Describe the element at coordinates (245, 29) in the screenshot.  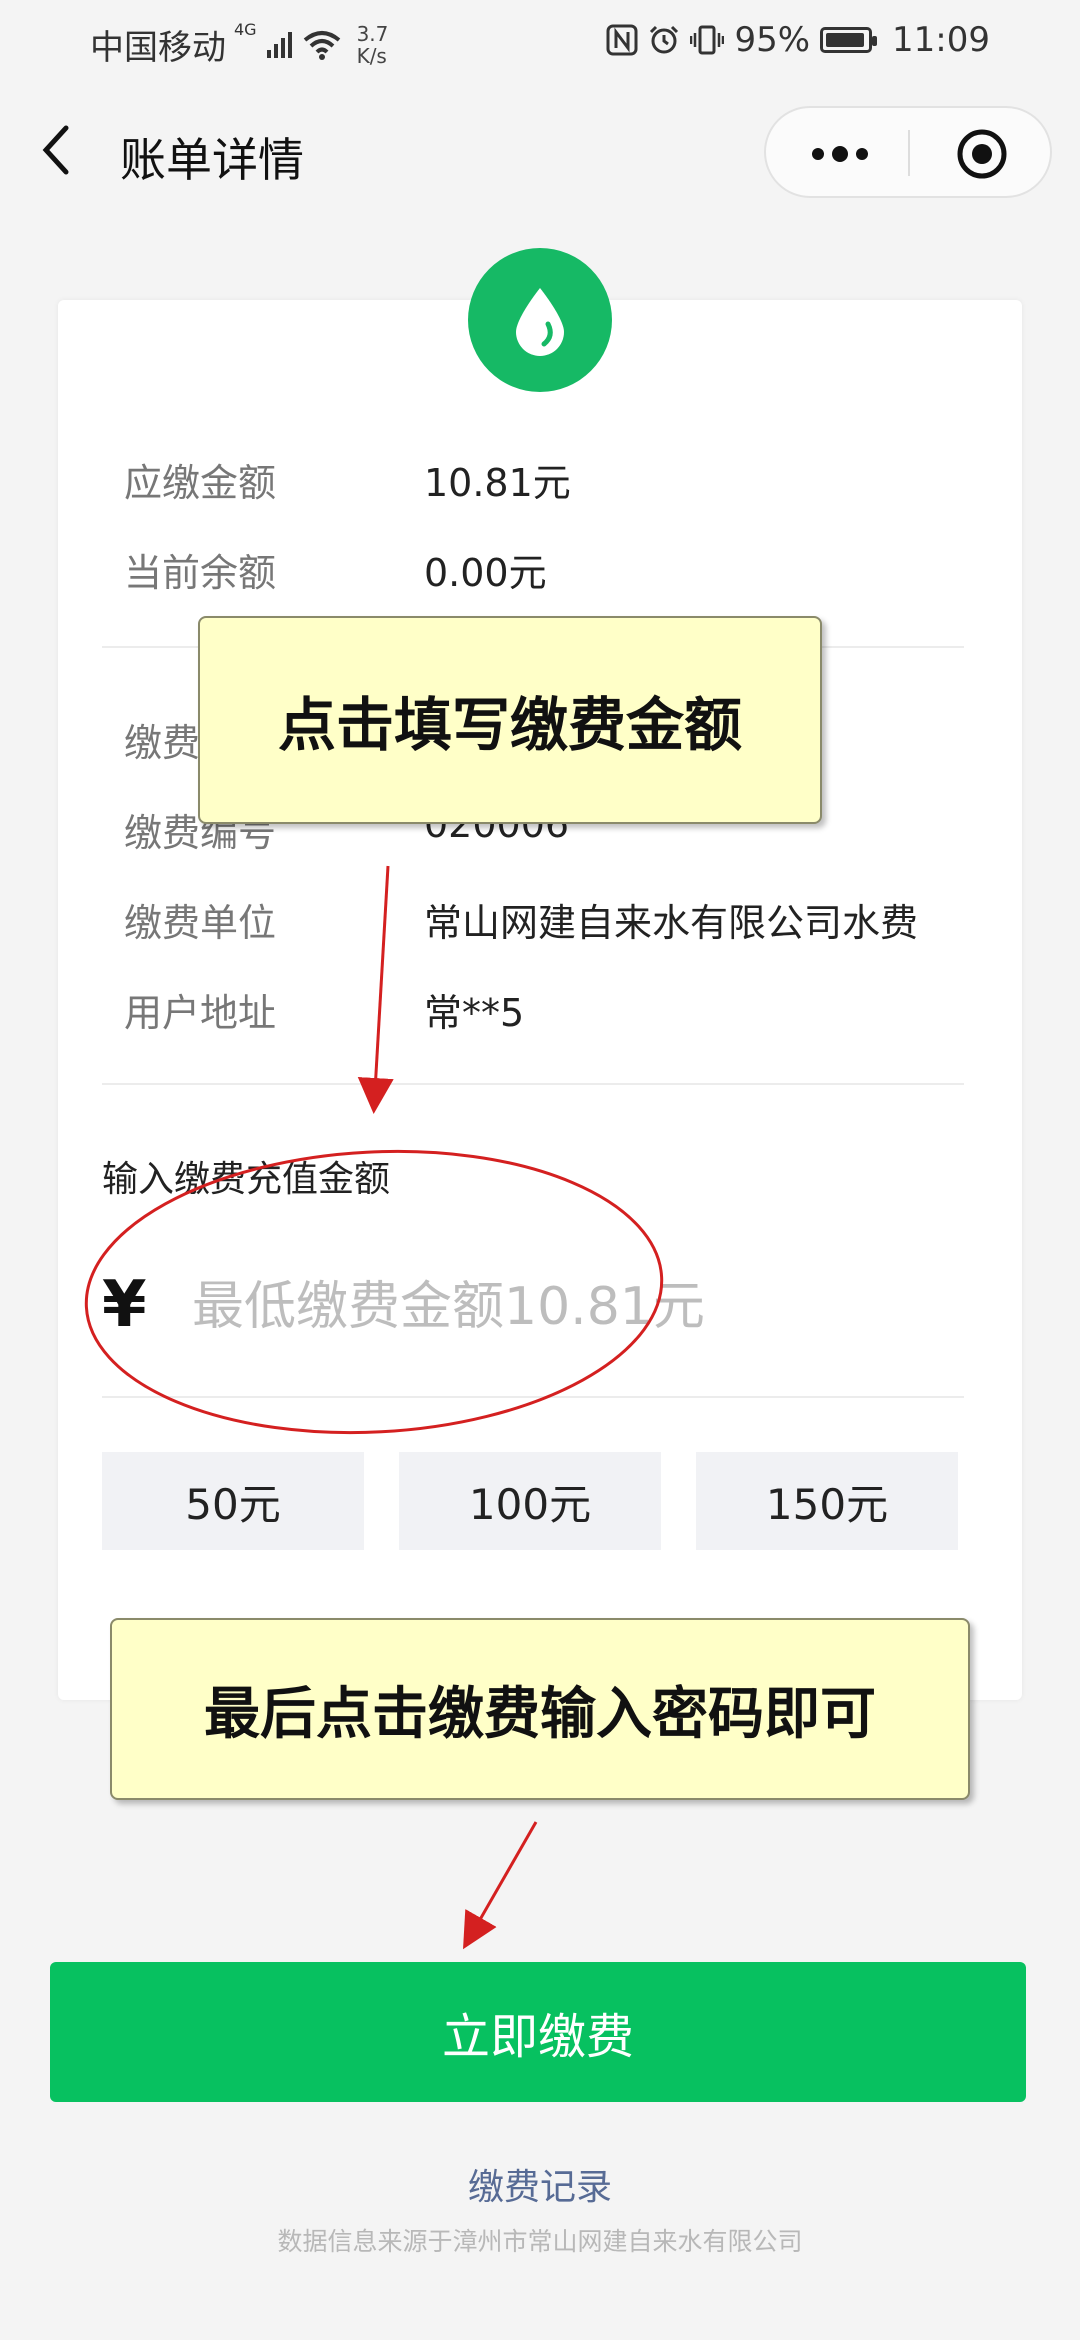
I see `network-label: 4G` at that location.